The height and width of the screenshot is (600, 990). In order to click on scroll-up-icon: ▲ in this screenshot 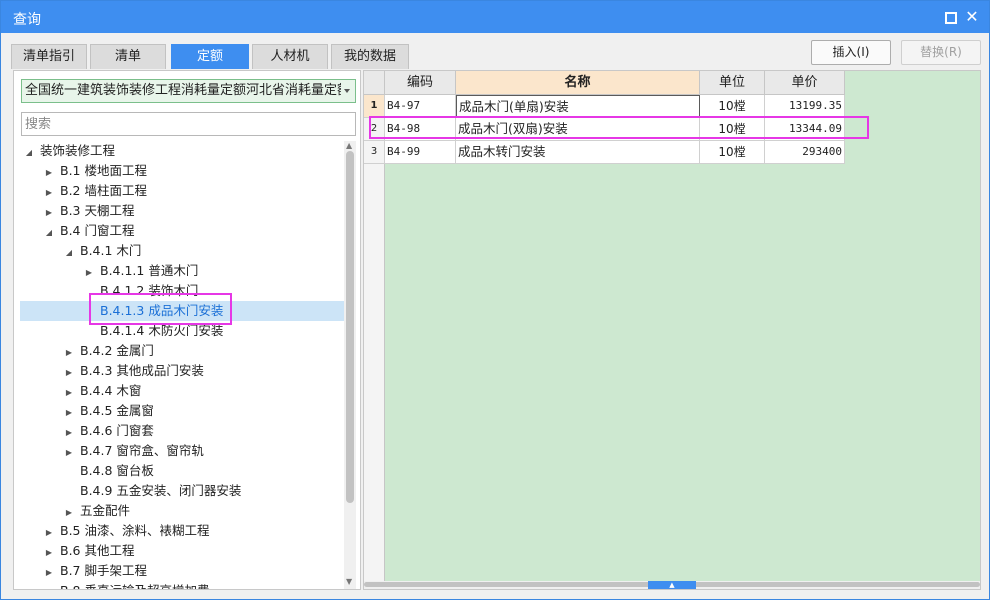, I will do `click(349, 145)`.